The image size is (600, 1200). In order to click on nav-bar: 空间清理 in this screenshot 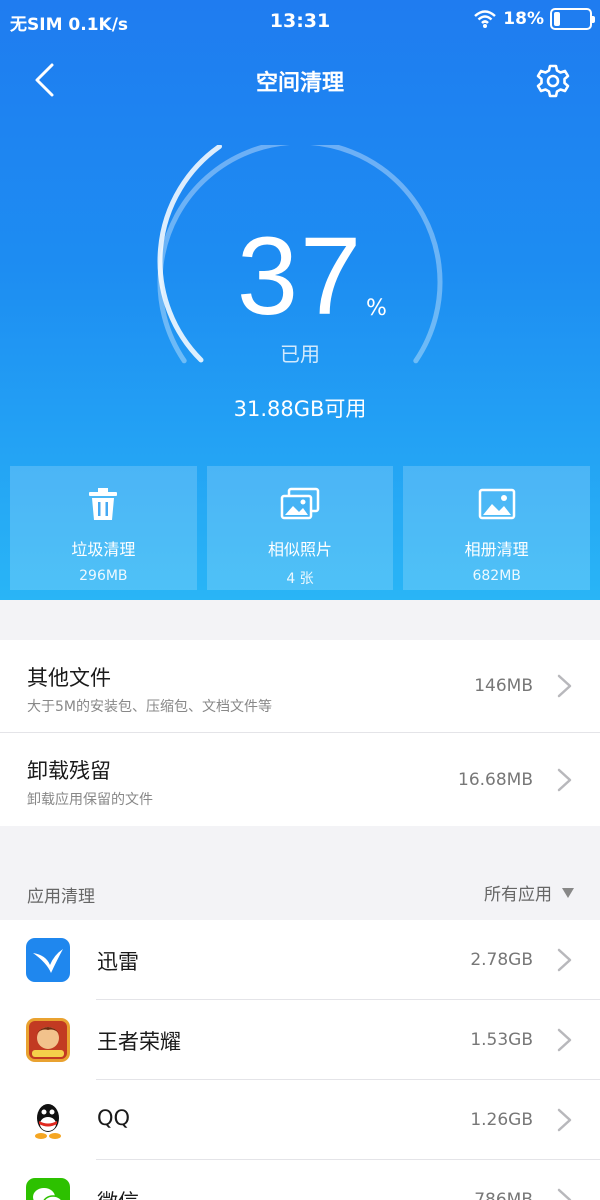, I will do `click(300, 80)`.